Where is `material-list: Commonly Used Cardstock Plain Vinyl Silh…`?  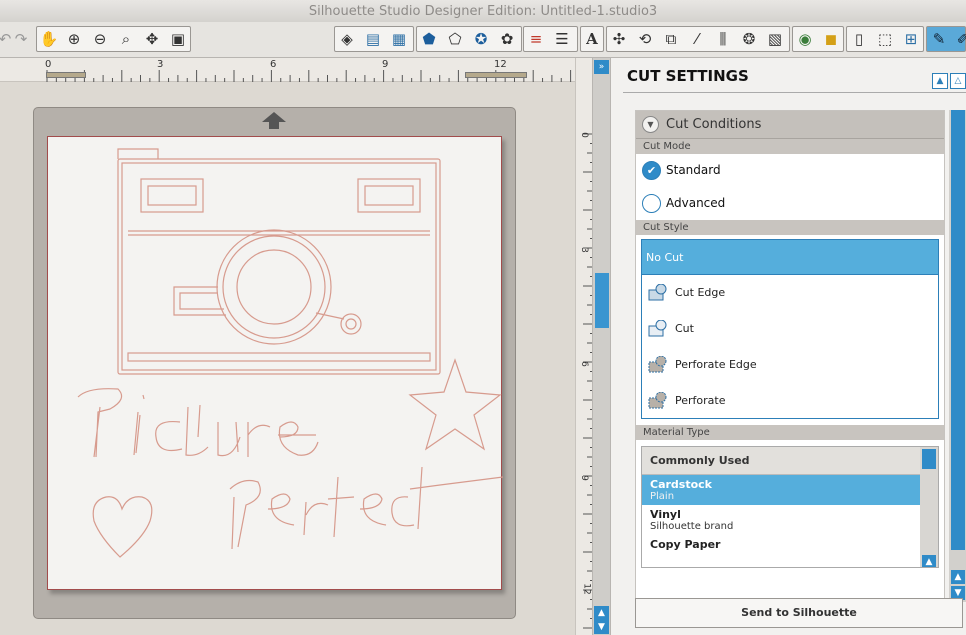
material-list: Commonly Used Cardstock Plain Vinyl Silh… is located at coordinates (790, 507).